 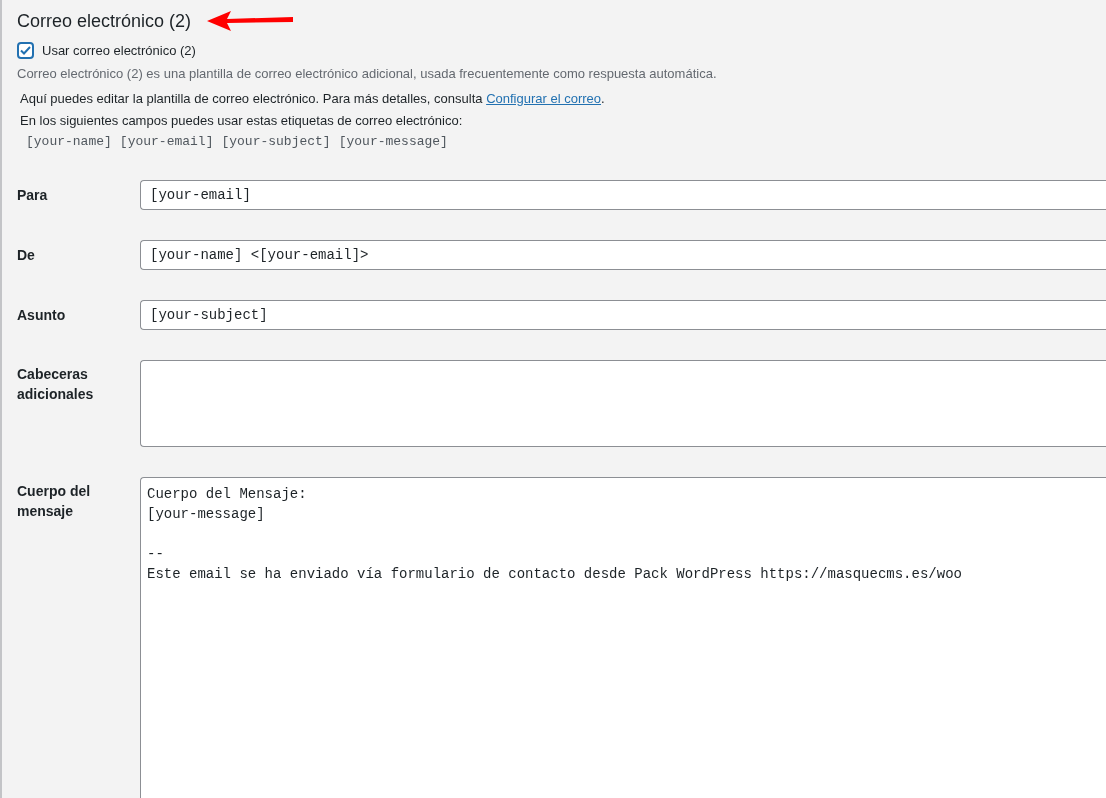 I want to click on mail-tag: [your-name], so click(x=69, y=142).